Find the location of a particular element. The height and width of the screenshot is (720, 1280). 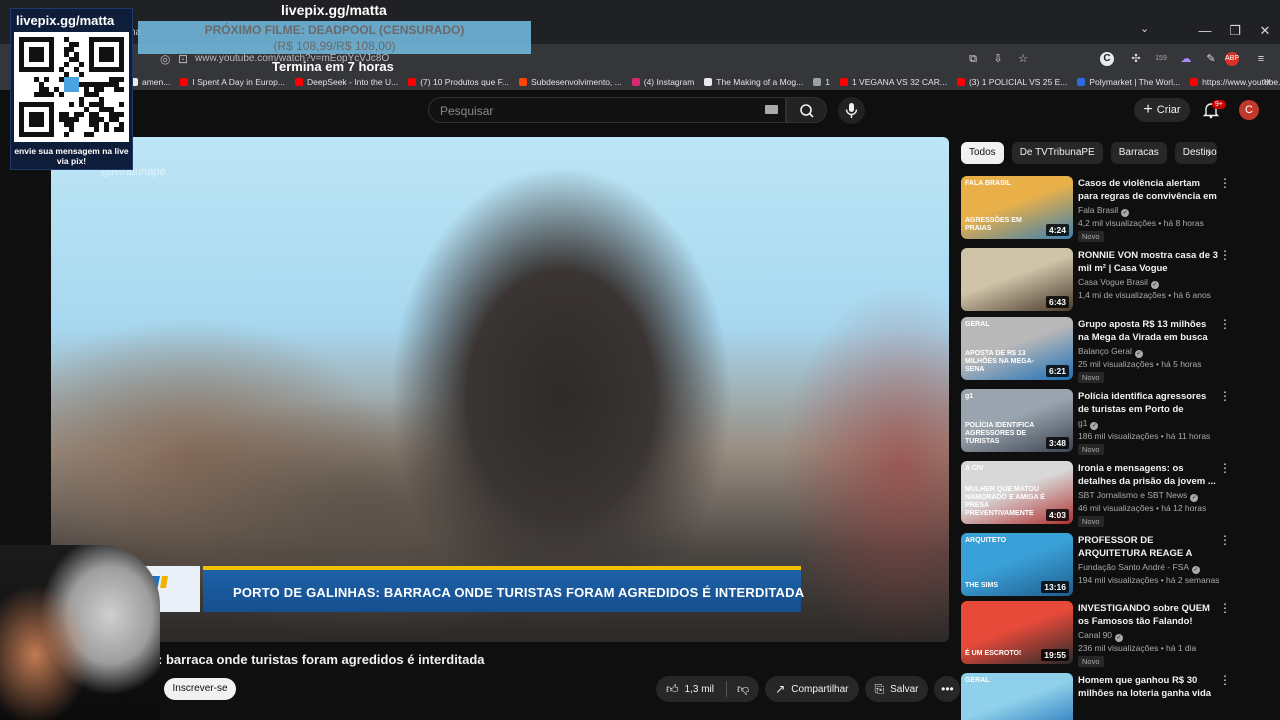

microphone-icon is located at coordinates (851, 110).